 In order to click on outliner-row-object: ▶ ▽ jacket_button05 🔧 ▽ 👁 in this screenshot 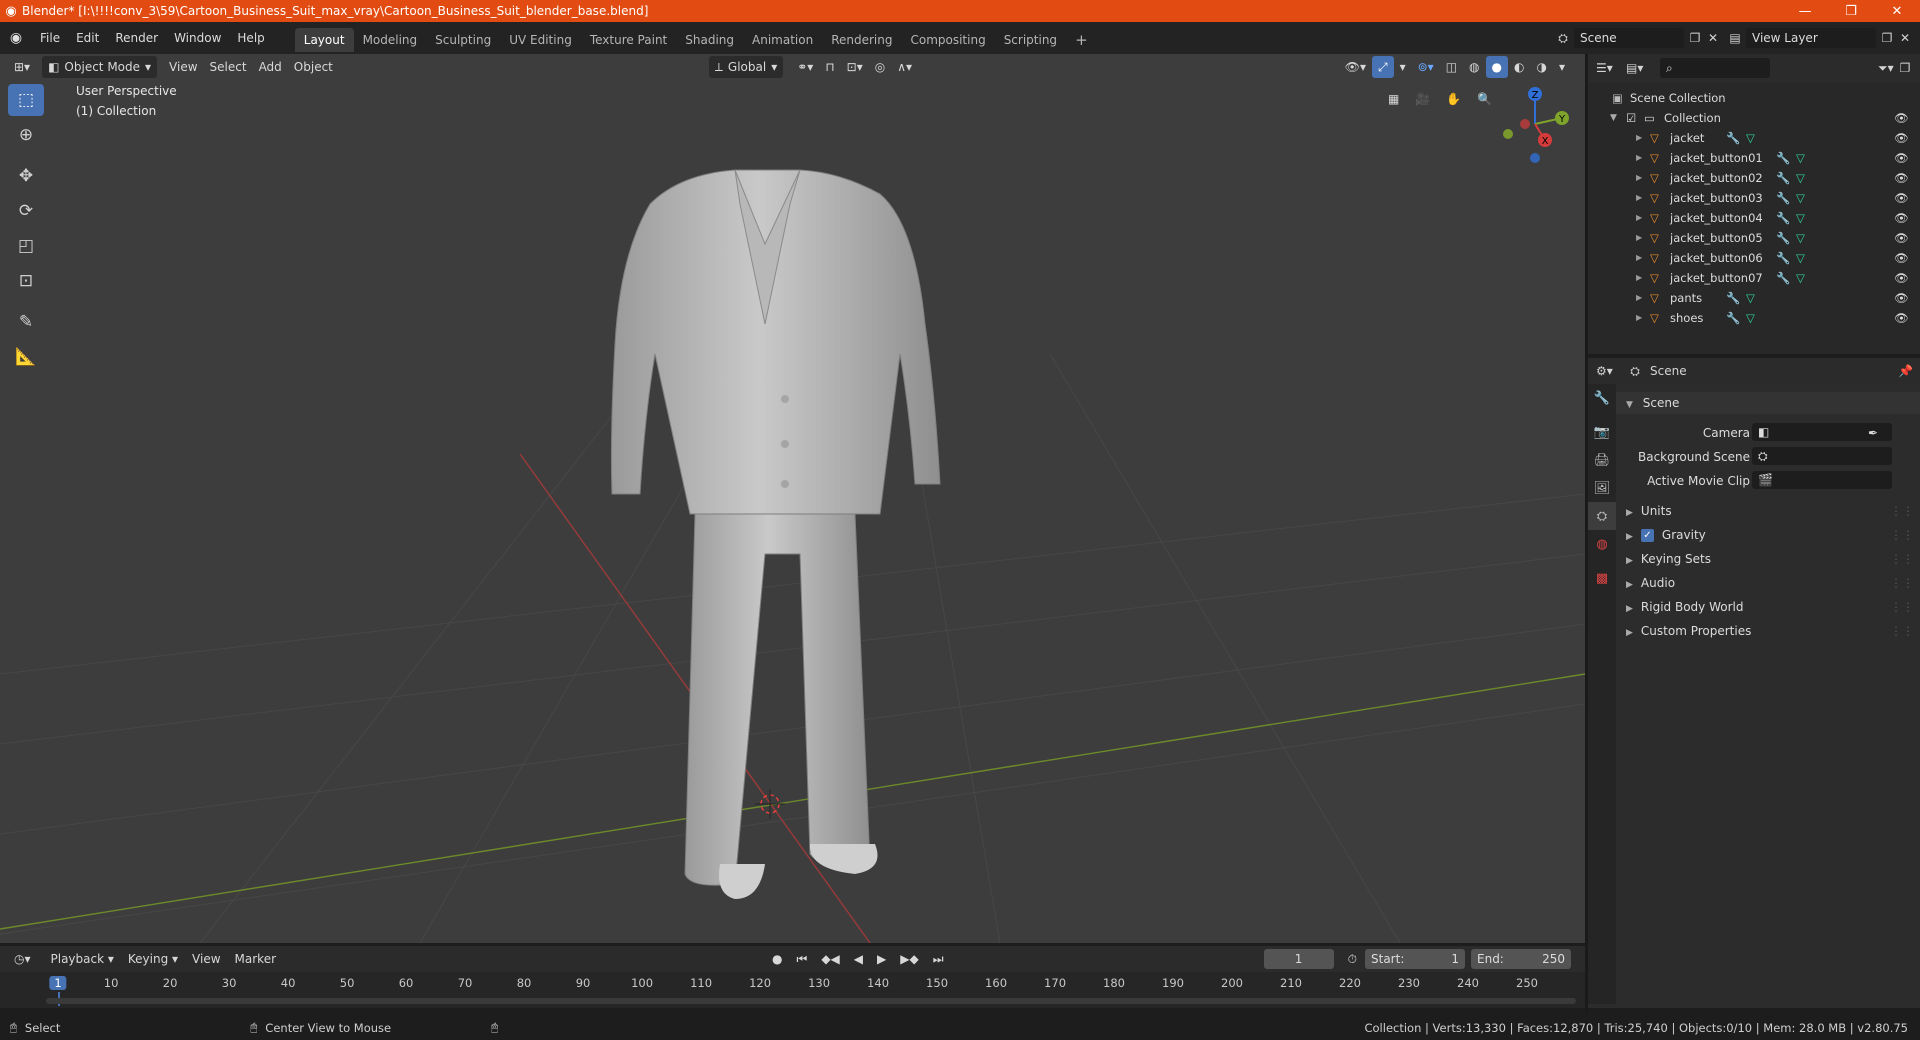, I will do `click(1754, 238)`.